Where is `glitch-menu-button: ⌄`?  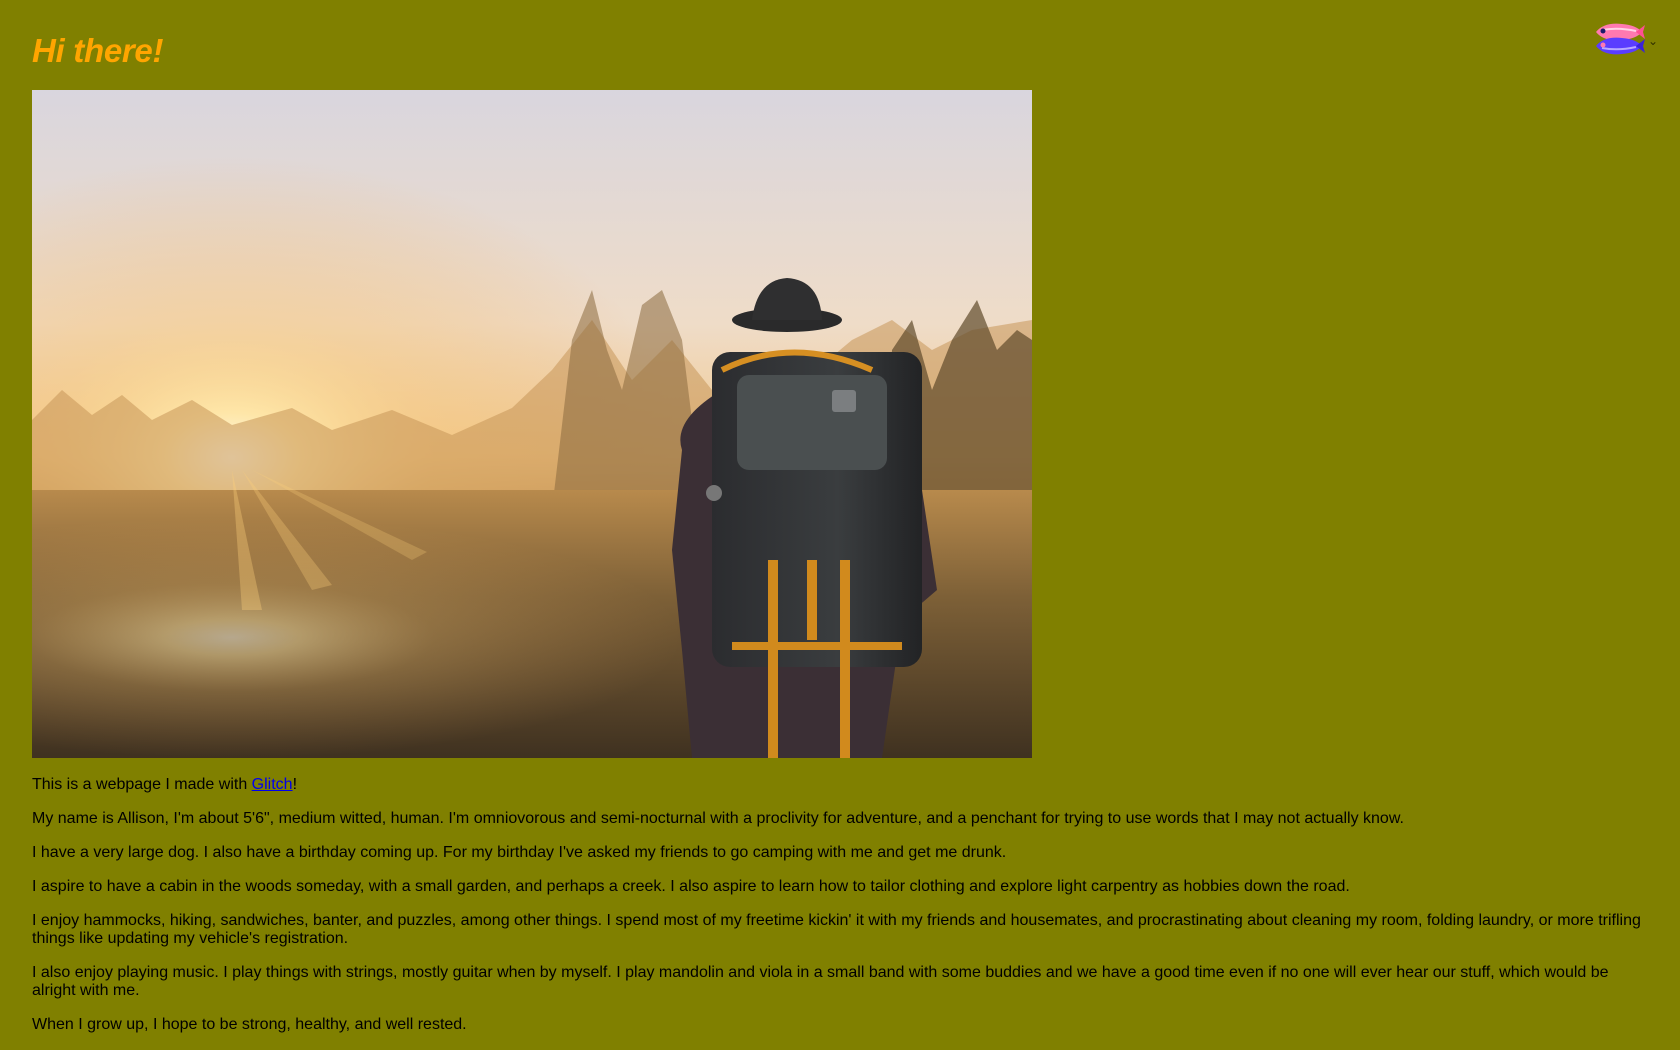
glitch-menu-button: ⌄ is located at coordinates (1625, 39).